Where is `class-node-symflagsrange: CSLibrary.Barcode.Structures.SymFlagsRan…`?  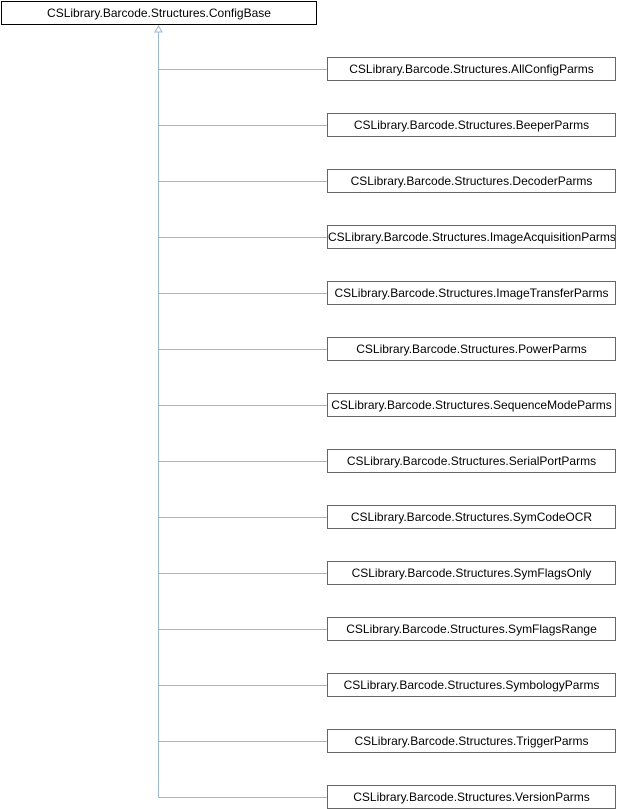 class-node-symflagsrange: CSLibrary.Barcode.Structures.SymFlagsRan… is located at coordinates (471, 629).